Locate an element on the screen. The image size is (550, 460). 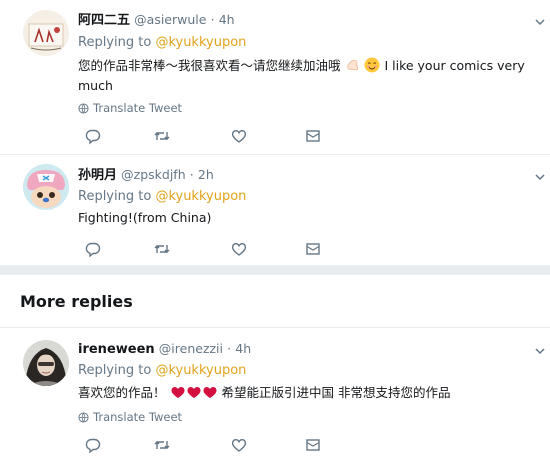
user-handle: @zpskdjfh is located at coordinates (153, 174).